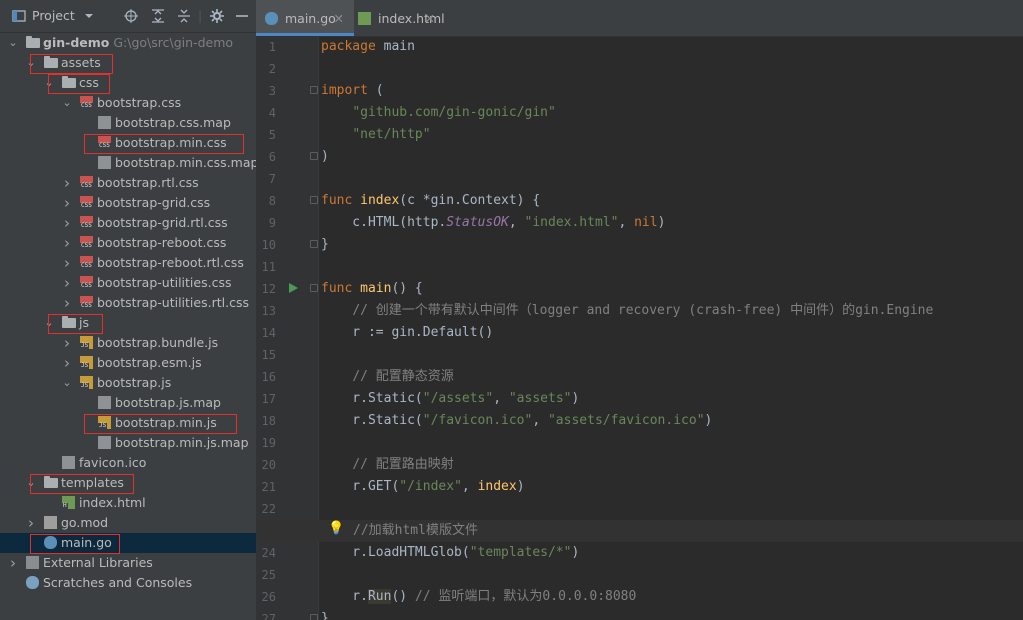  What do you see at coordinates (164, 283) in the screenshot?
I see `tree-item-label: bootstrap-utilities.css` at bounding box center [164, 283].